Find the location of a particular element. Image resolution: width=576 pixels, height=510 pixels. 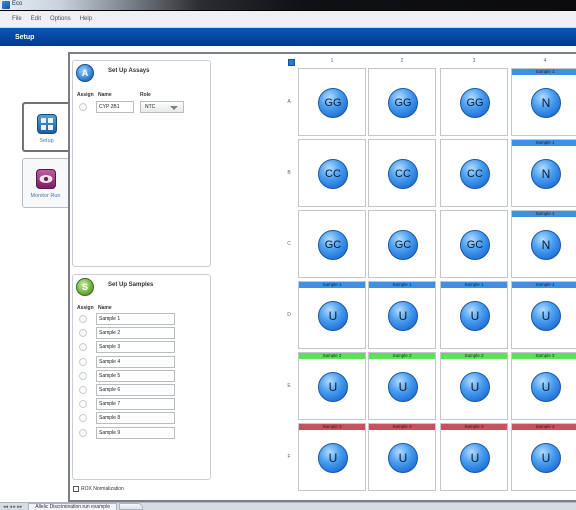

plate-row-label: E is located at coordinates (289, 386).